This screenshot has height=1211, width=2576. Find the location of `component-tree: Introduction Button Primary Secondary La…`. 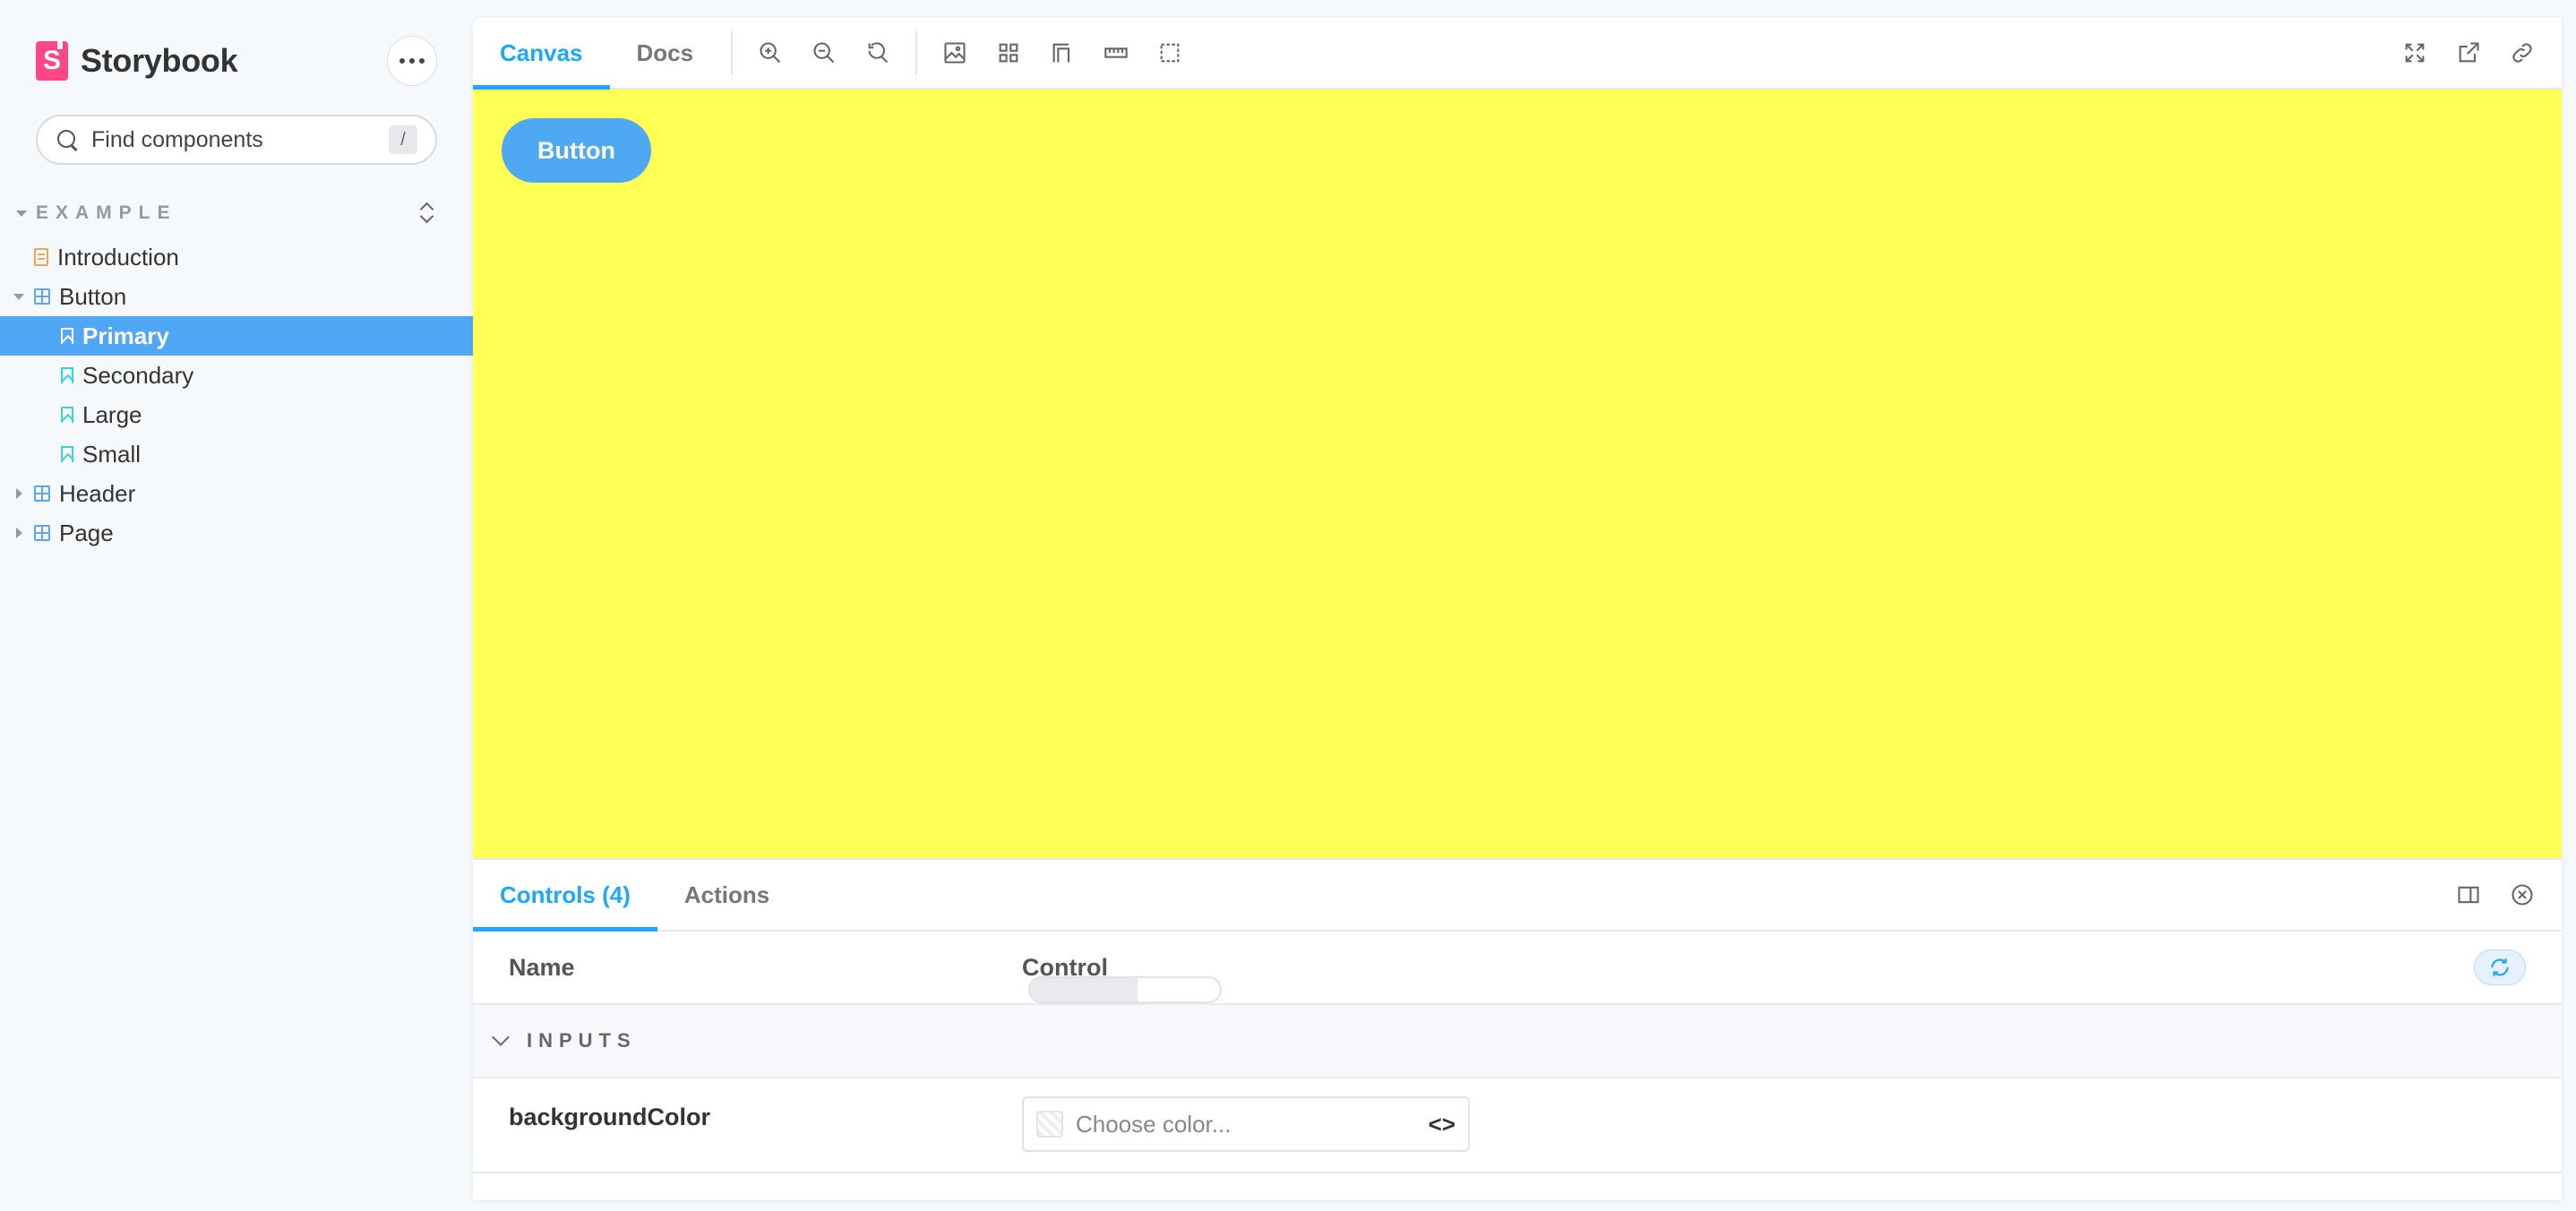

component-tree: Introduction Button Primary Secondary La… is located at coordinates (236, 395).